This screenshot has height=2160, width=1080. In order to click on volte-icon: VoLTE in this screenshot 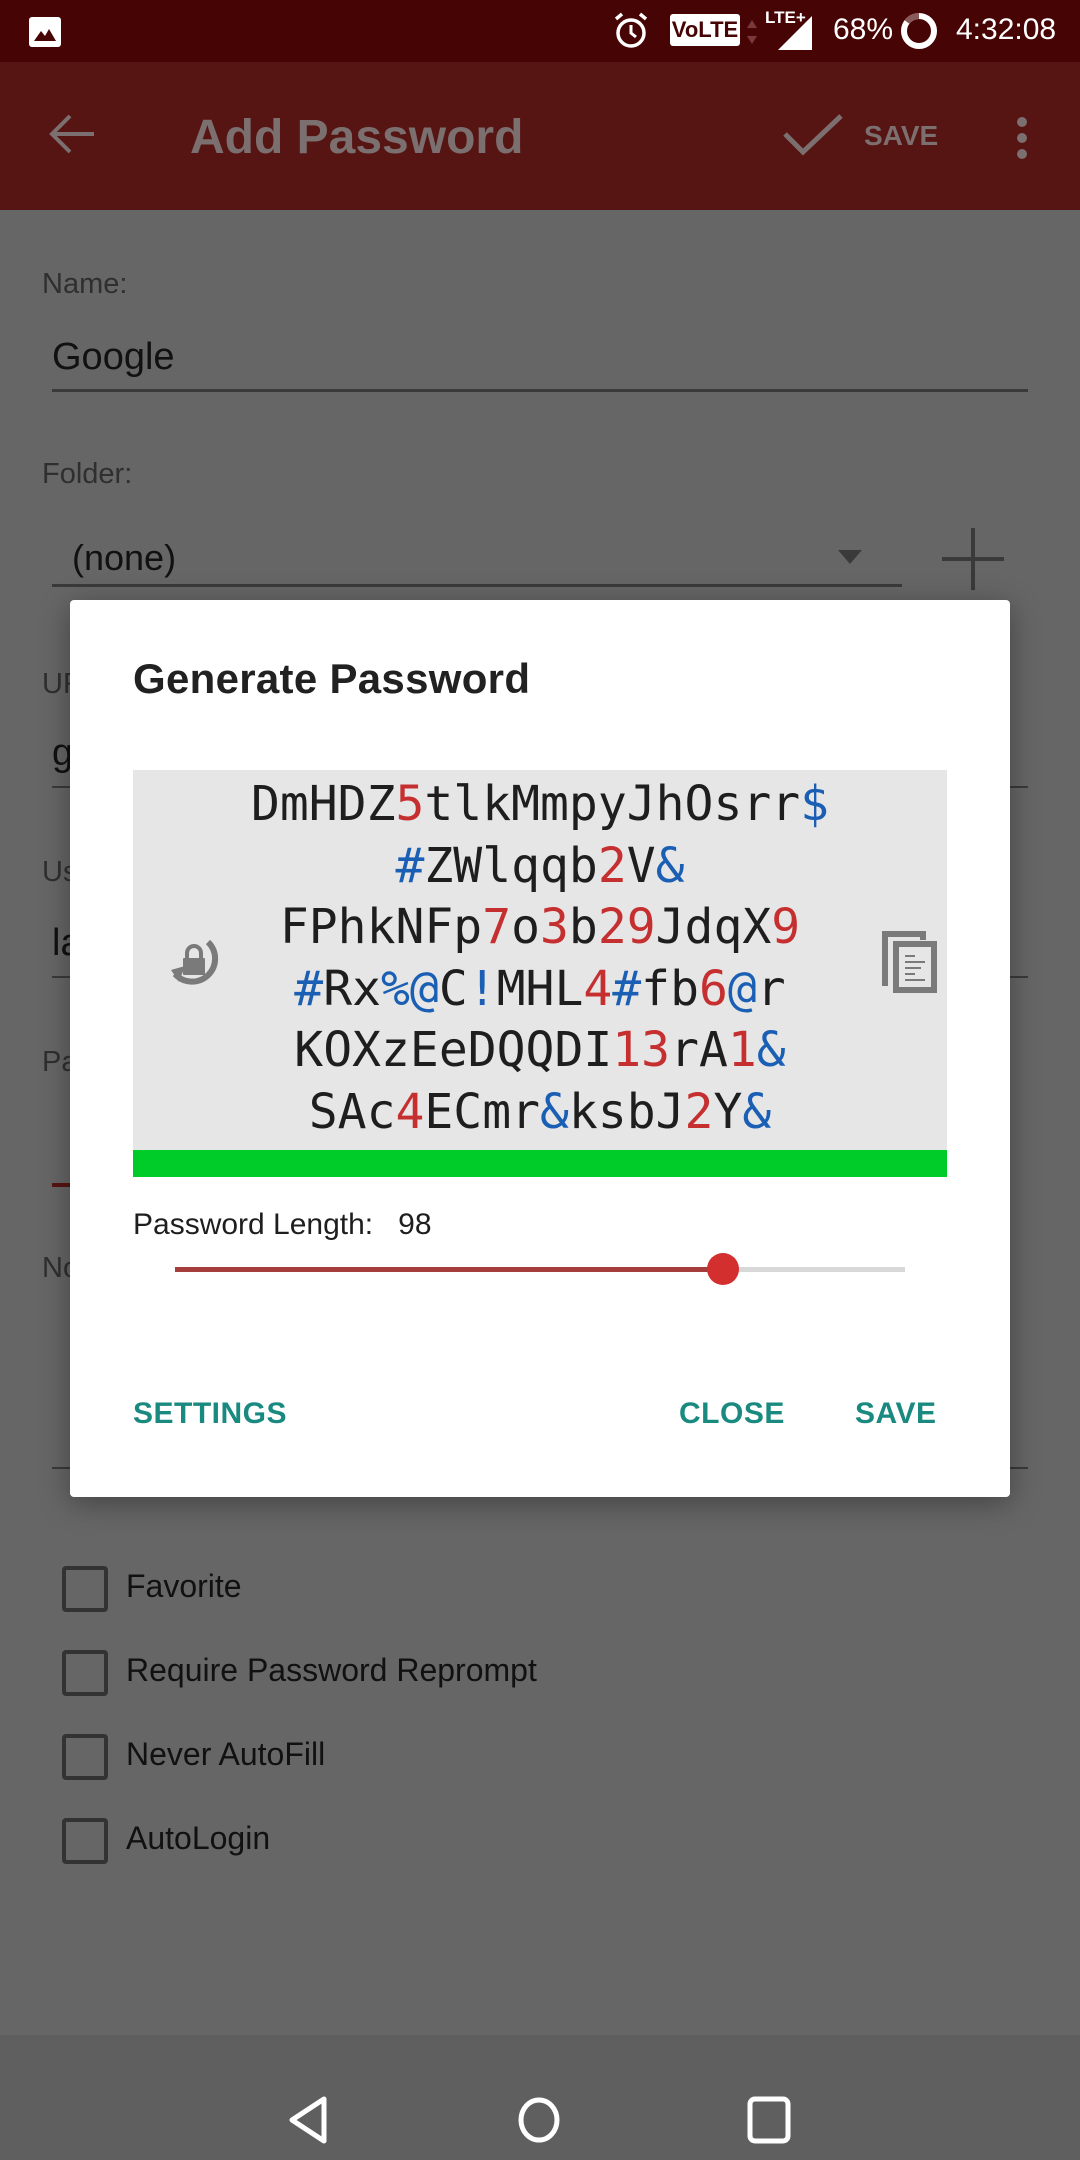, I will do `click(705, 30)`.